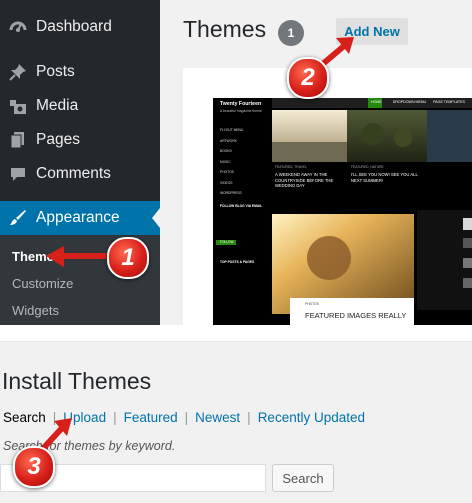 This screenshot has height=503, width=472. Describe the element at coordinates (35, 310) in the screenshot. I see `submenu-item-widgets: Widgets` at that location.